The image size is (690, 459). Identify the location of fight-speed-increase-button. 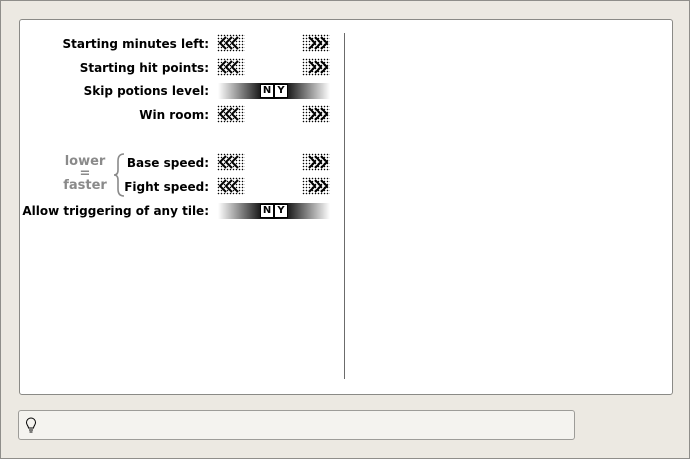
(316, 186).